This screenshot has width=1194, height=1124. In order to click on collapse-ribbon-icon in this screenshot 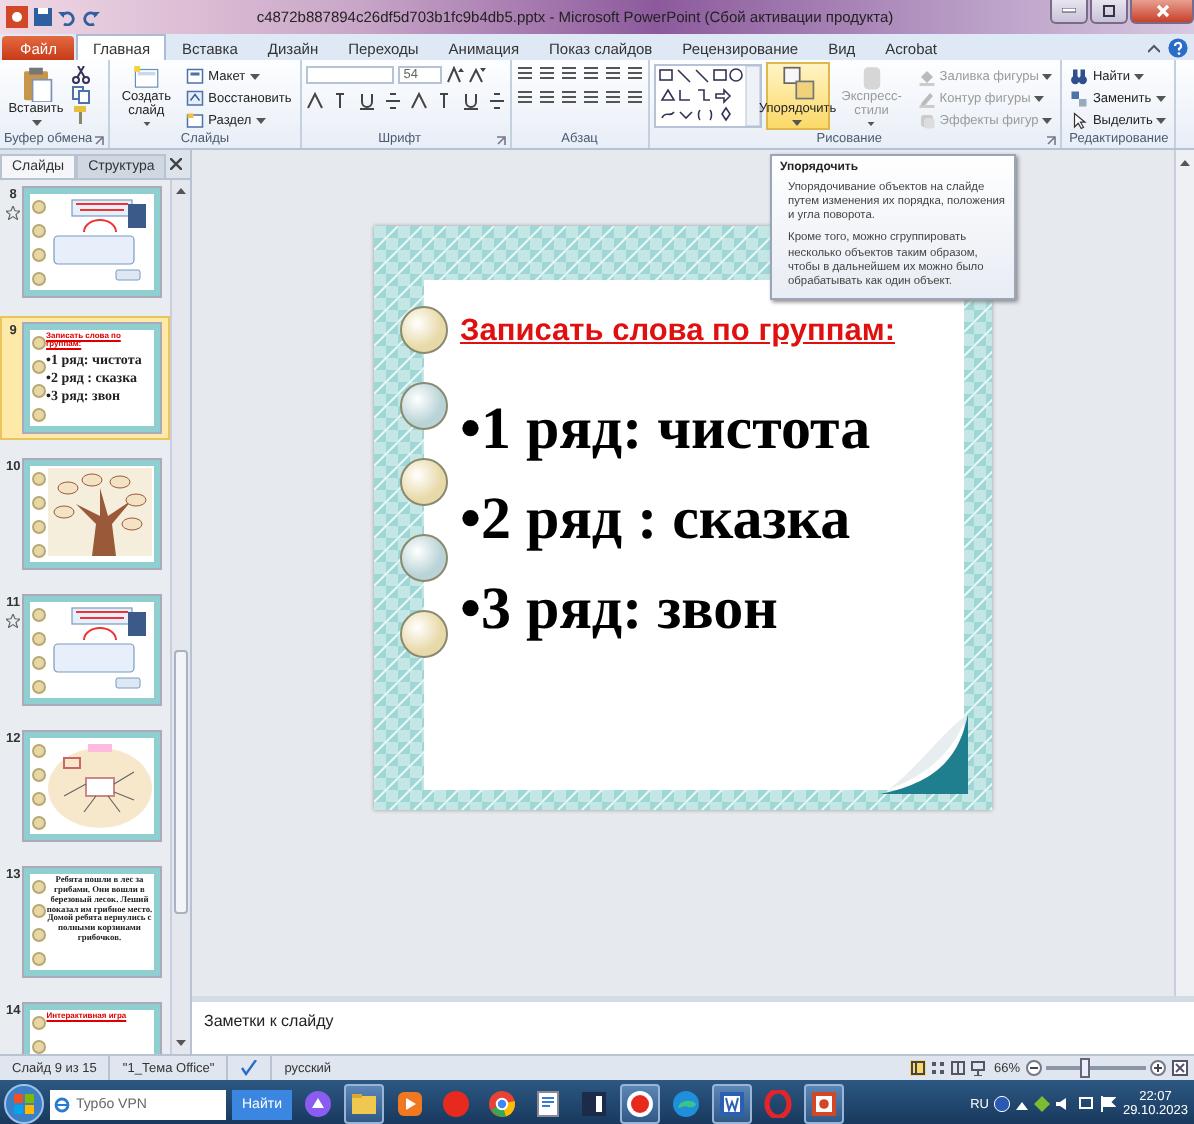, I will do `click(1154, 48)`.